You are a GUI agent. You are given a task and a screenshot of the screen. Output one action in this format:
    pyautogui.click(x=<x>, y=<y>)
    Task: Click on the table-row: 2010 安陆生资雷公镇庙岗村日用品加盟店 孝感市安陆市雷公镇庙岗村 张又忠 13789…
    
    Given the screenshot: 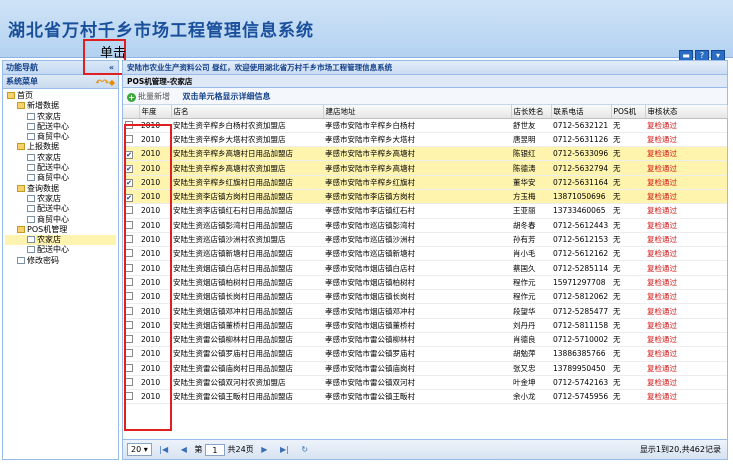 What is the action you would take?
    pyautogui.click(x=425, y=368)
    